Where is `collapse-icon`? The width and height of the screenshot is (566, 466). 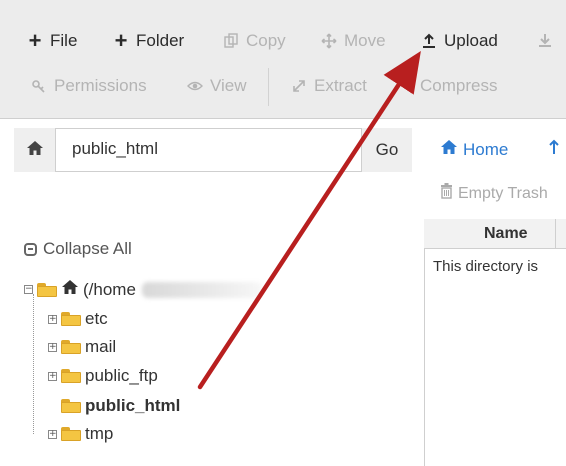 collapse-icon is located at coordinates (30, 249).